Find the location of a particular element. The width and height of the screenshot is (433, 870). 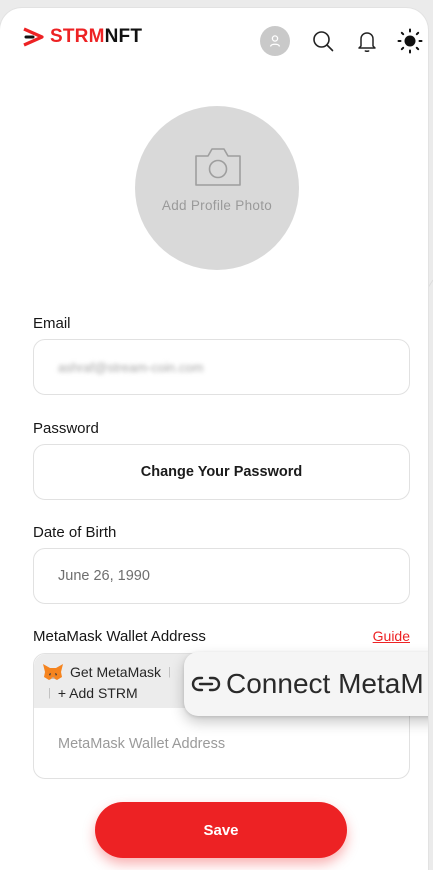

bell-icon is located at coordinates (367, 42).